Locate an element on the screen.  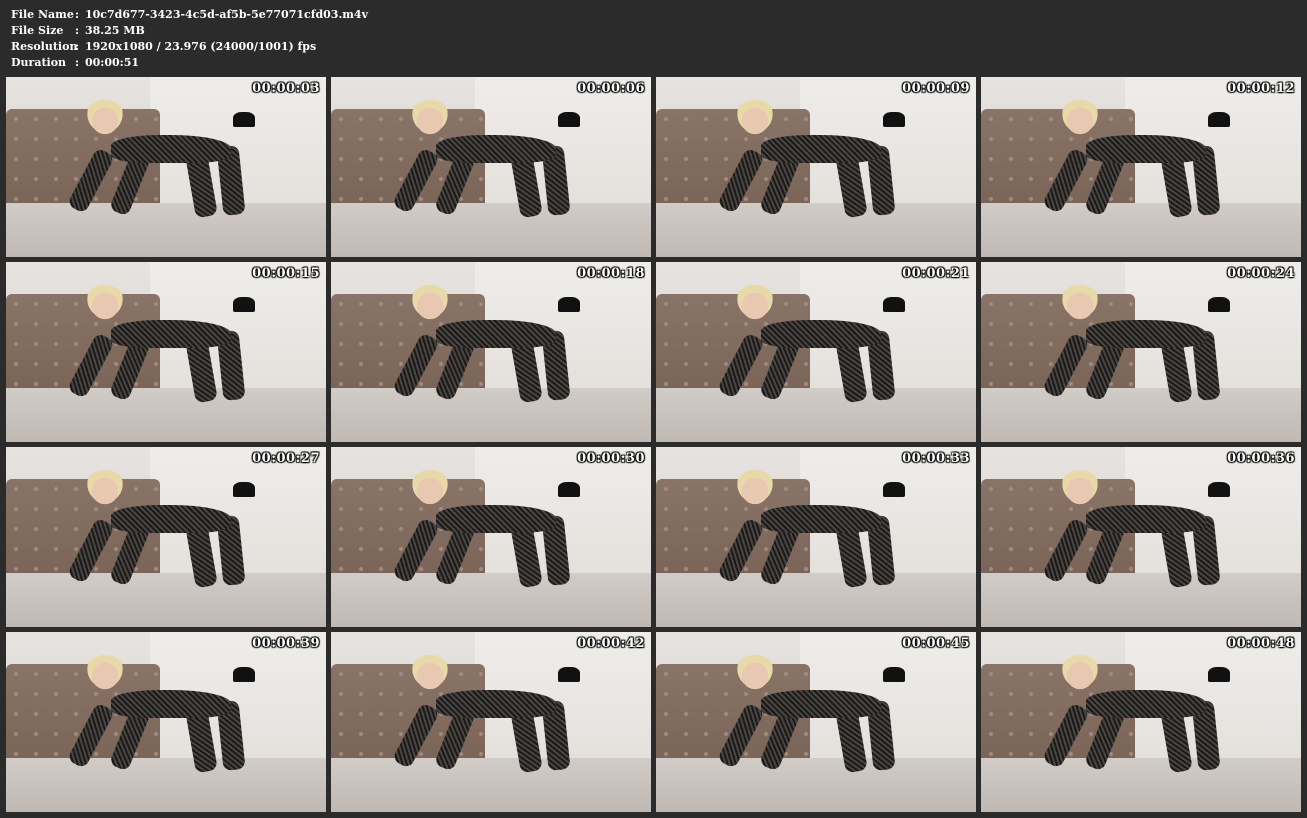
video-thumbnail: 00:00:03 is located at coordinates (166, 167).